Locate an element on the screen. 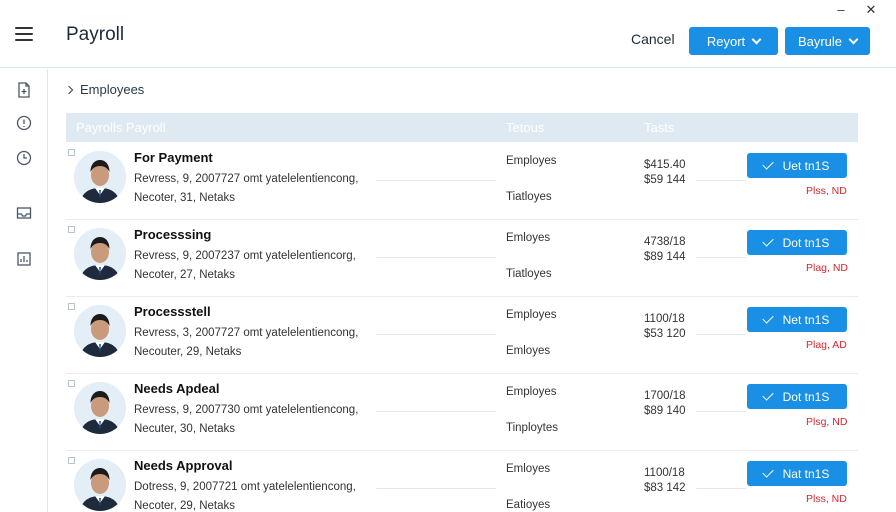  row-action-label: Nat tn1S is located at coordinates (806, 473).